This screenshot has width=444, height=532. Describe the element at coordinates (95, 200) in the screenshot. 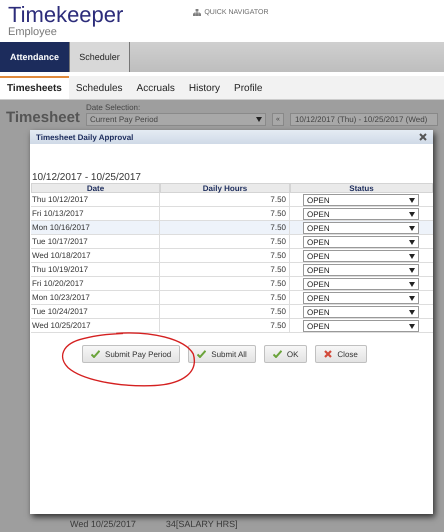

I see `date-cell: Thu 10/12/2017` at that location.